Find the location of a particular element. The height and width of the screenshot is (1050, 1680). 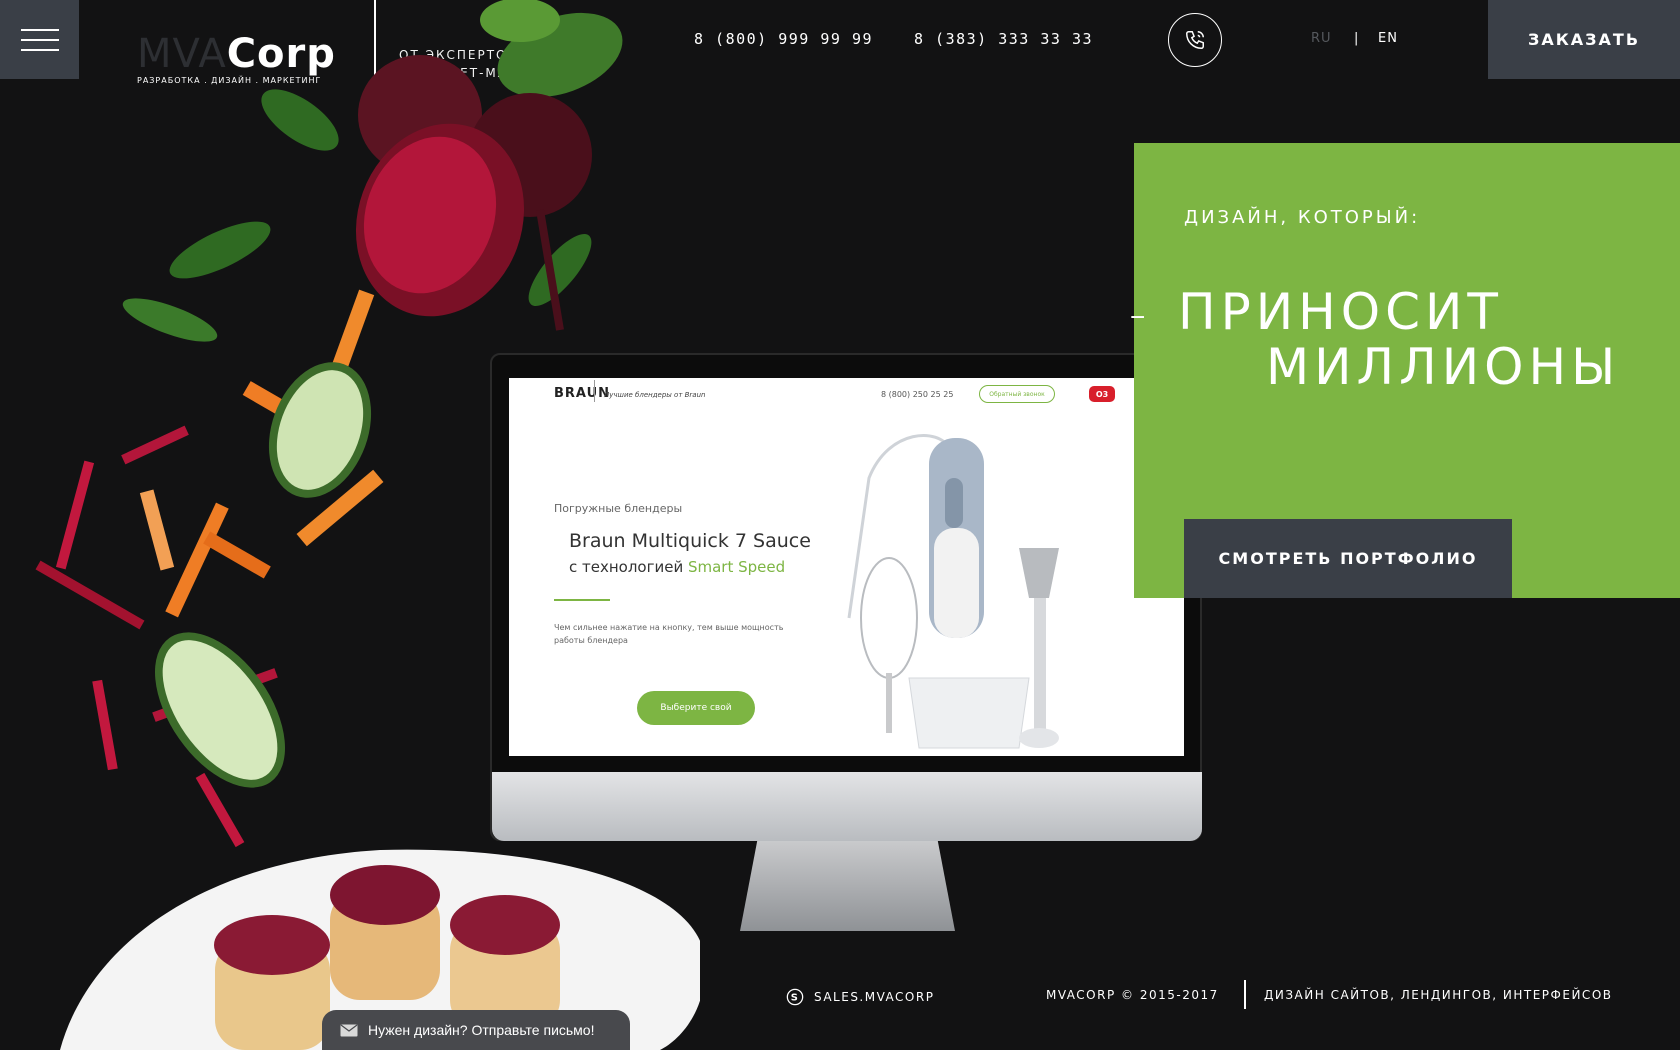

mail-label: Нужен дизайн? Отправьте письмо! is located at coordinates (481, 1030).